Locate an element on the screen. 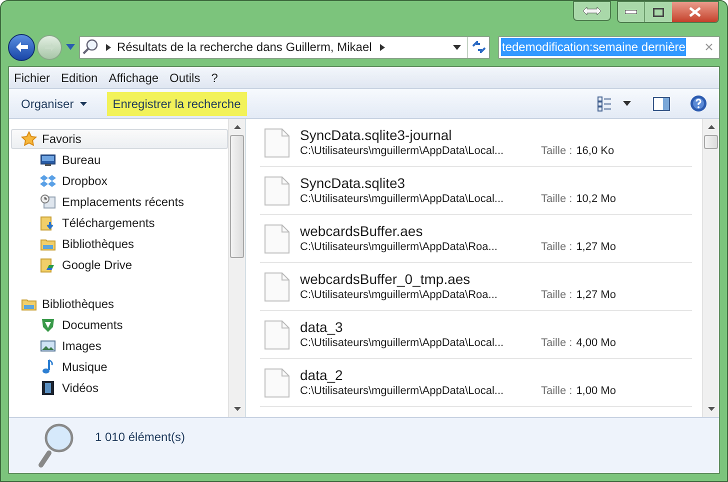 The image size is (728, 482). forward-arrow-icon is located at coordinates (50, 47).